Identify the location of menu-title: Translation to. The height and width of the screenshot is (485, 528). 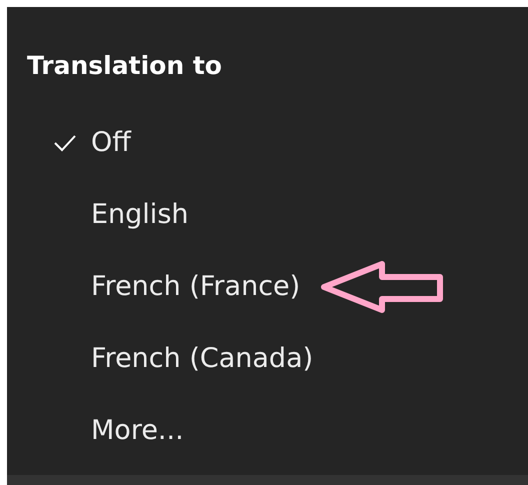
(124, 65).